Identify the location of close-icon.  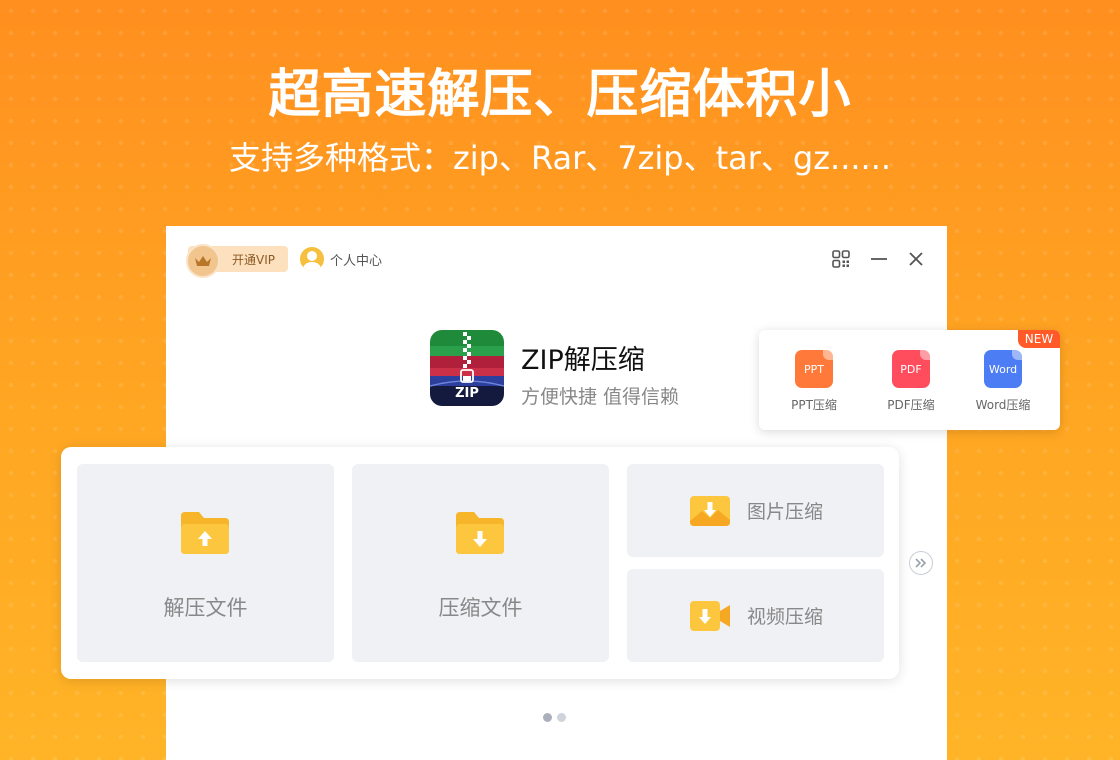
(916, 259).